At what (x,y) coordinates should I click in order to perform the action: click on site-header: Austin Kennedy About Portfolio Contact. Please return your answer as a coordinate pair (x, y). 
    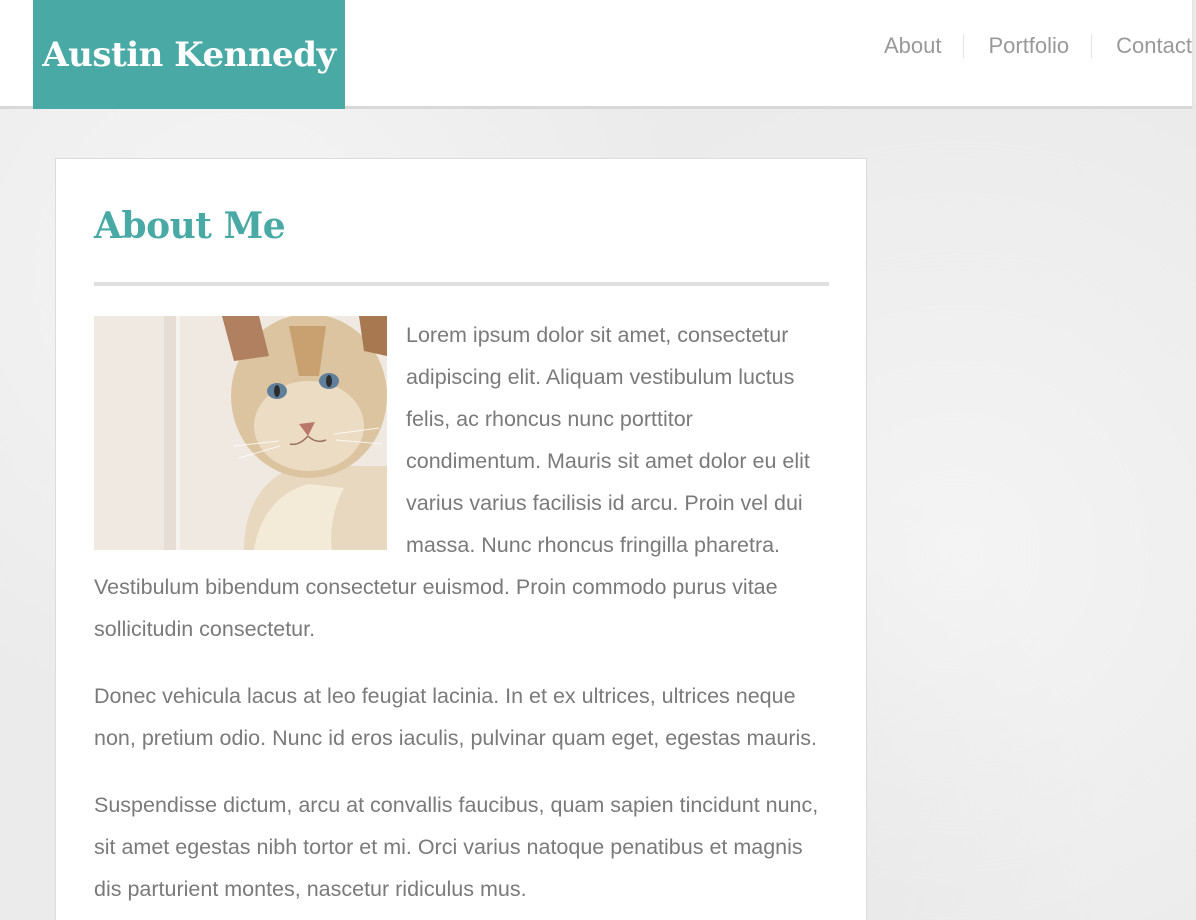
    Looking at the image, I should click on (597, 54).